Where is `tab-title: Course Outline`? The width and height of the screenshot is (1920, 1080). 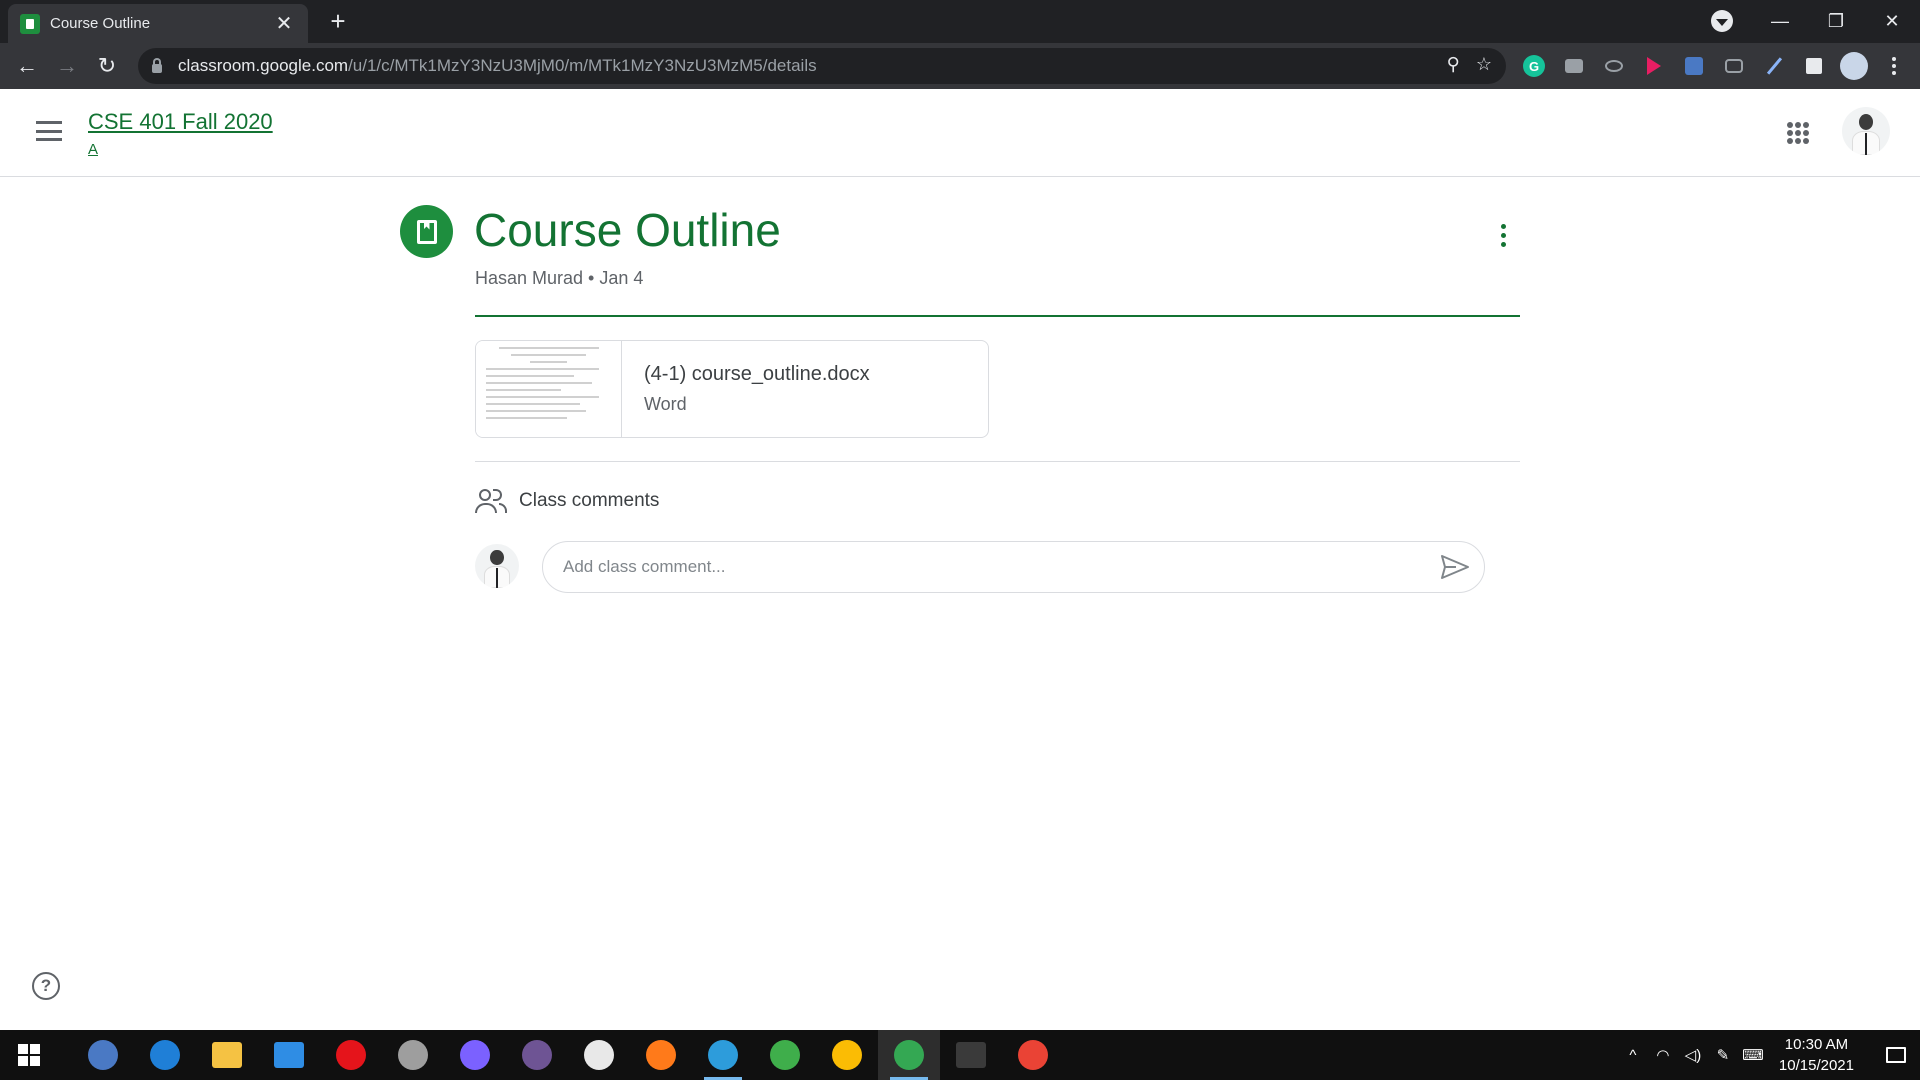 tab-title: Course Outline is located at coordinates (100, 23).